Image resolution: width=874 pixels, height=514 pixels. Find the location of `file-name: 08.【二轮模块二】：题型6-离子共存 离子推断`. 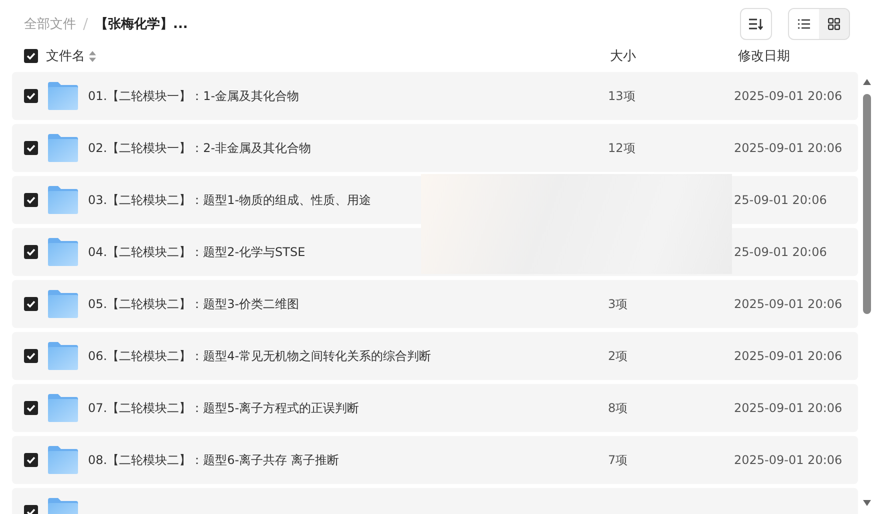

file-name: 08.【二轮模块二】：题型6-离子共存 离子推断 is located at coordinates (214, 460).